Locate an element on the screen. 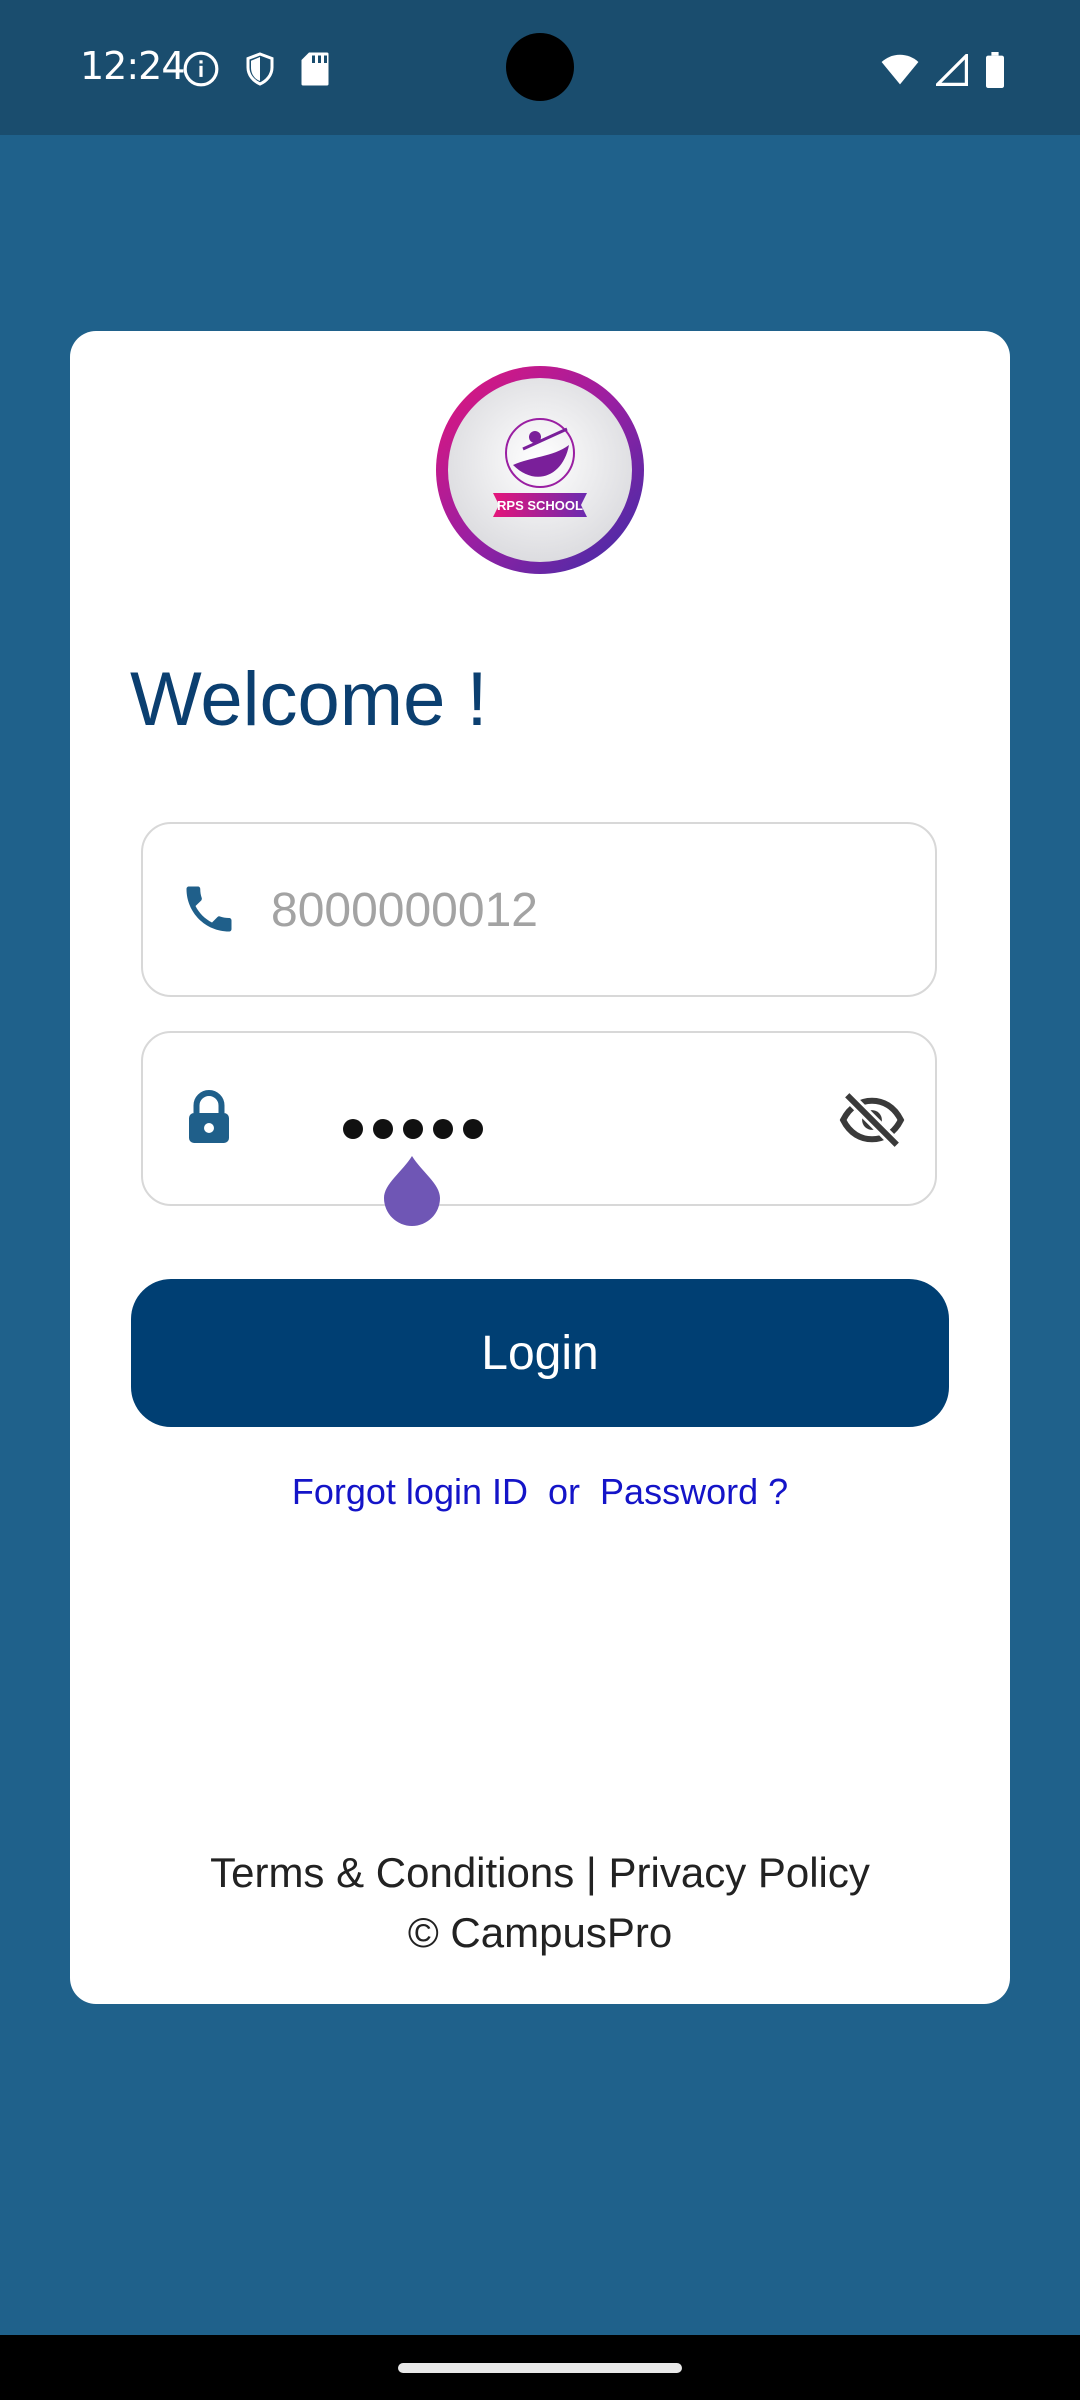  sd-card-icon is located at coordinates (315, 69).